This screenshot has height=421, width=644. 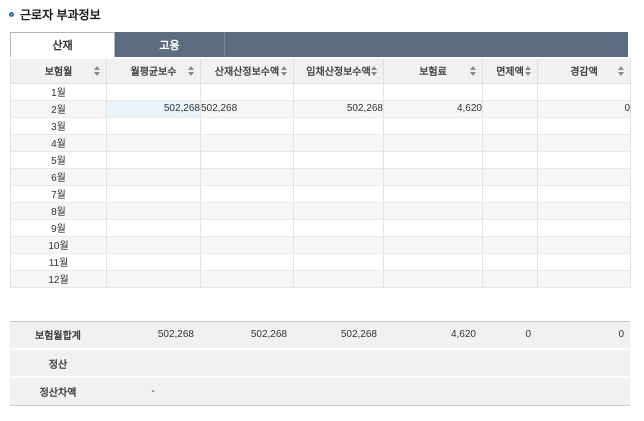 What do you see at coordinates (320, 335) in the screenshot?
I see `summary-row: 보험월합계 502,268 502,268 502,268 4,620 0 0` at bounding box center [320, 335].